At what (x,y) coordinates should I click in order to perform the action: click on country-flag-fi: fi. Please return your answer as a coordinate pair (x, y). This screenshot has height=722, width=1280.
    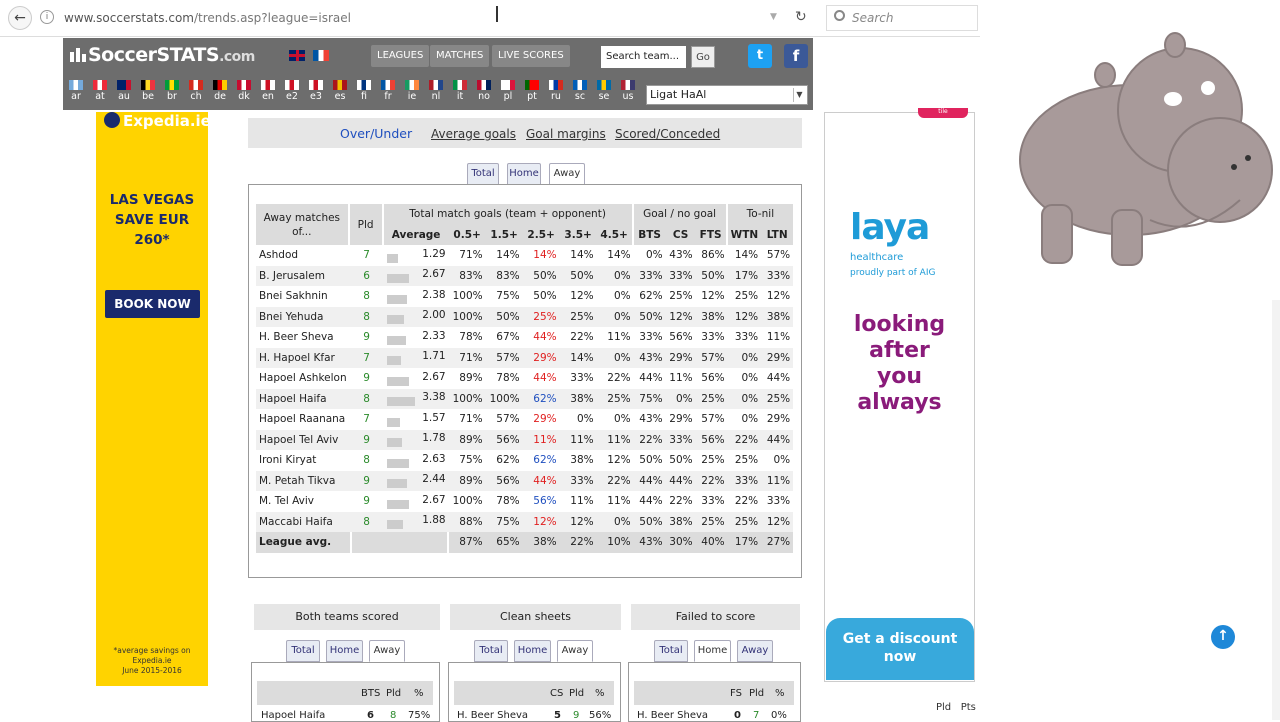
    Looking at the image, I should click on (364, 93).